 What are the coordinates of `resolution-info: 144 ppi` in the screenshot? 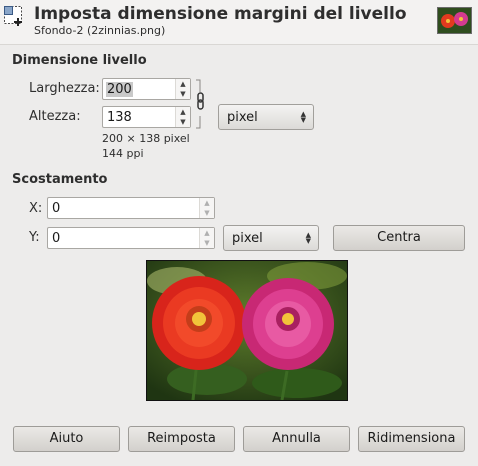 It's located at (123, 153).